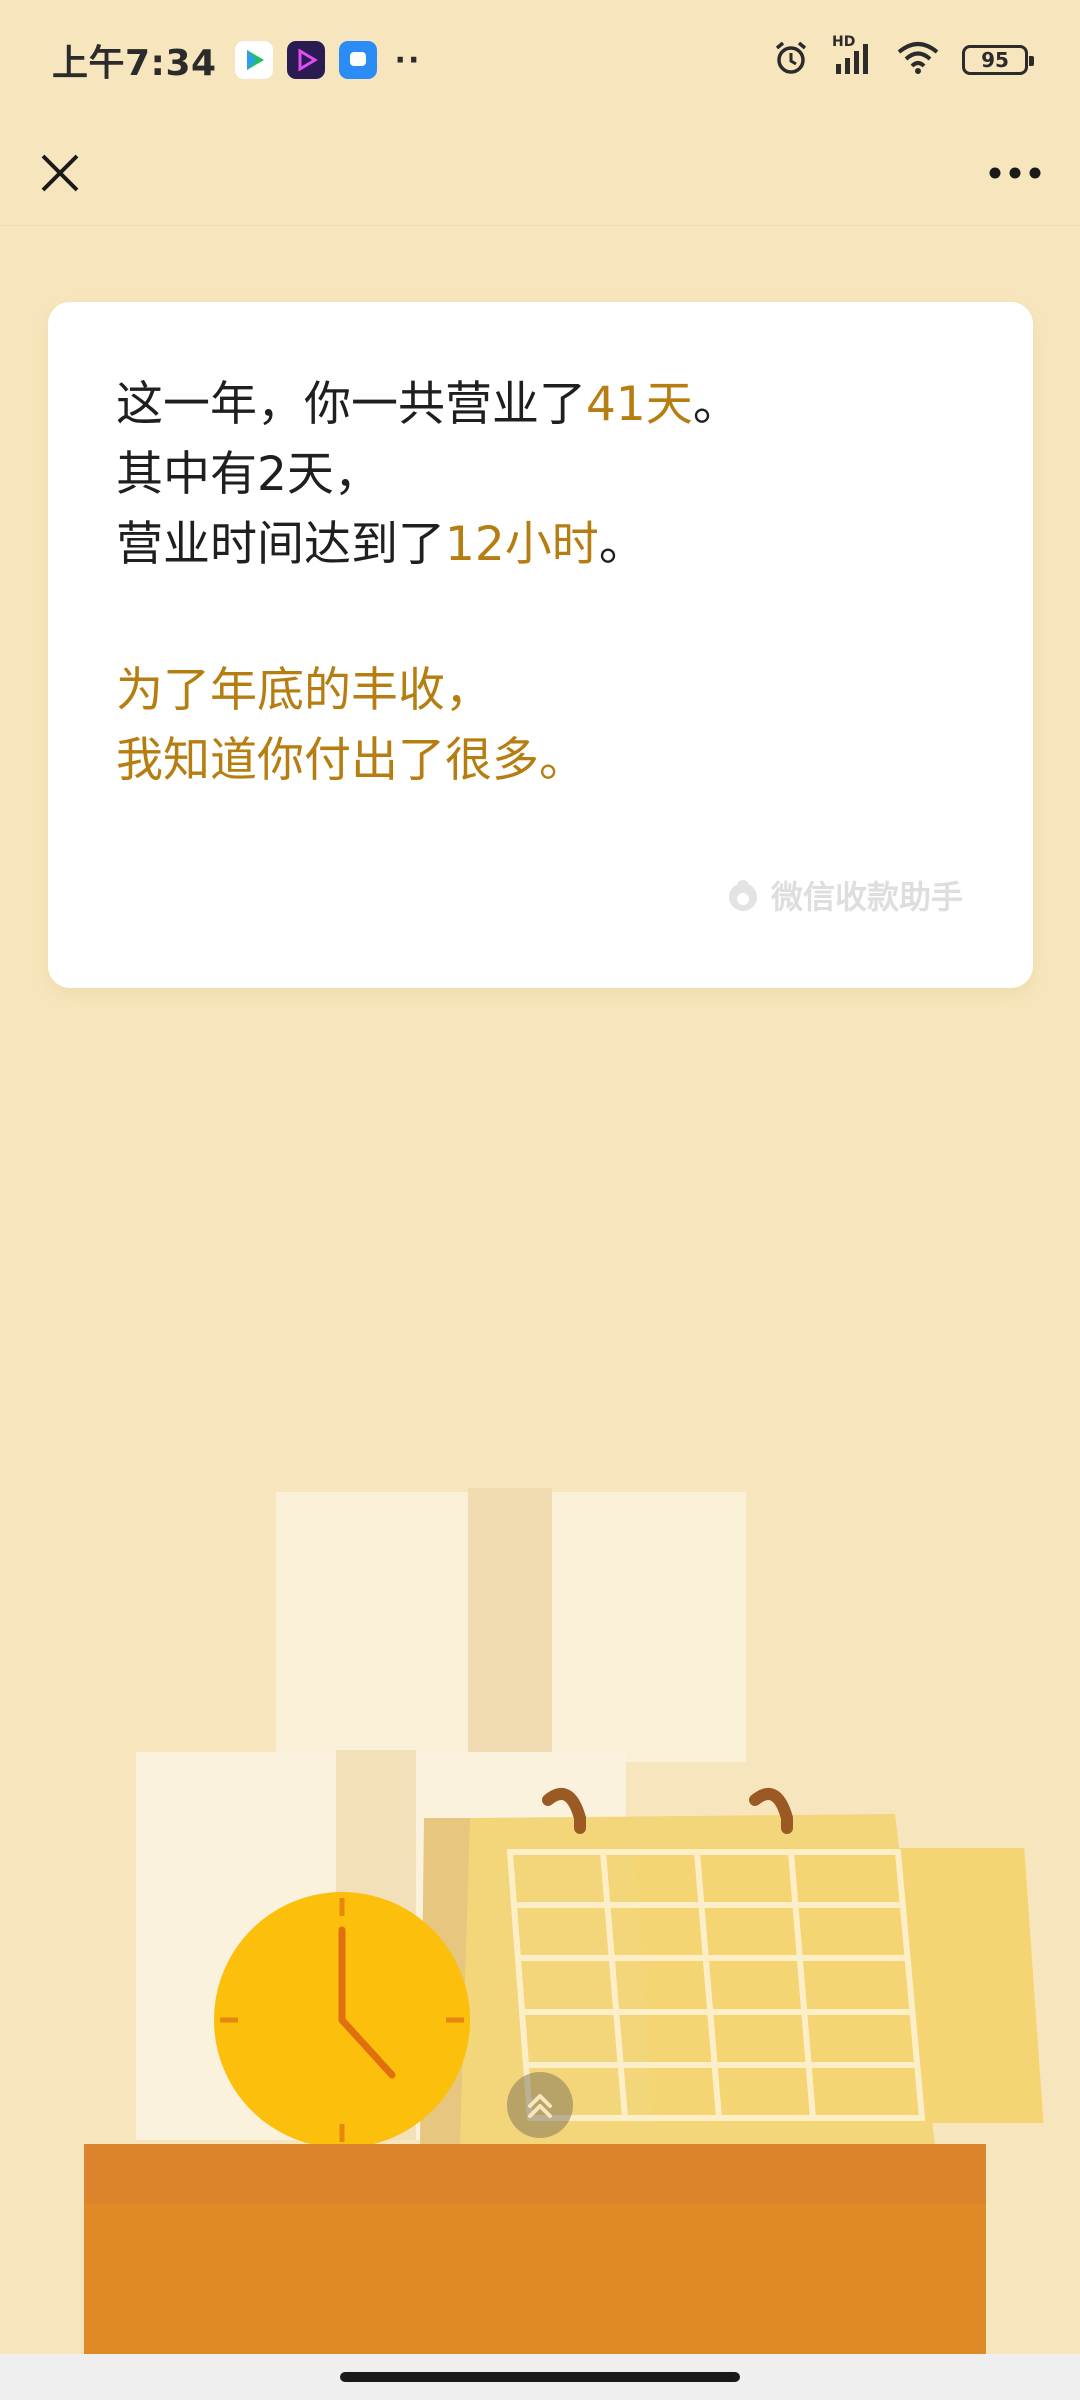 The image size is (1080, 2400). Describe the element at coordinates (408, 60) in the screenshot. I see `more-notifications-indicator: ··` at that location.